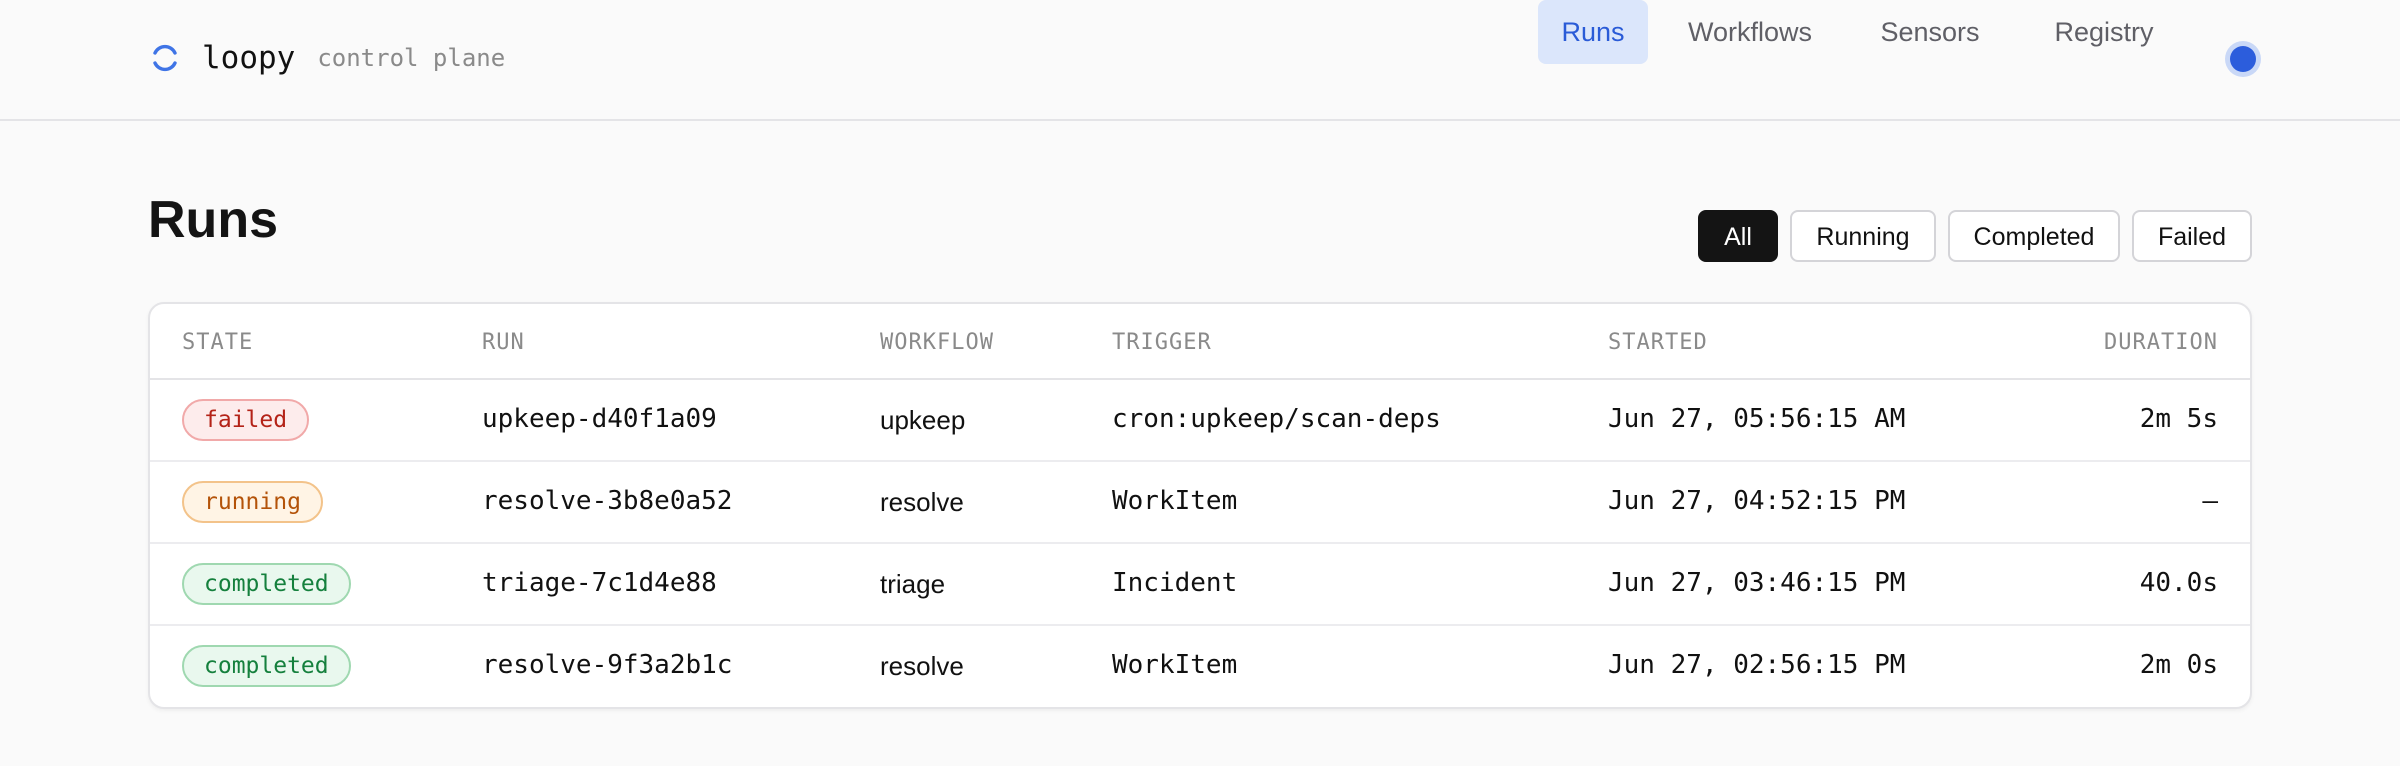 This screenshot has height=766, width=2400. I want to click on brand-subtitle: control plane, so click(411, 58).